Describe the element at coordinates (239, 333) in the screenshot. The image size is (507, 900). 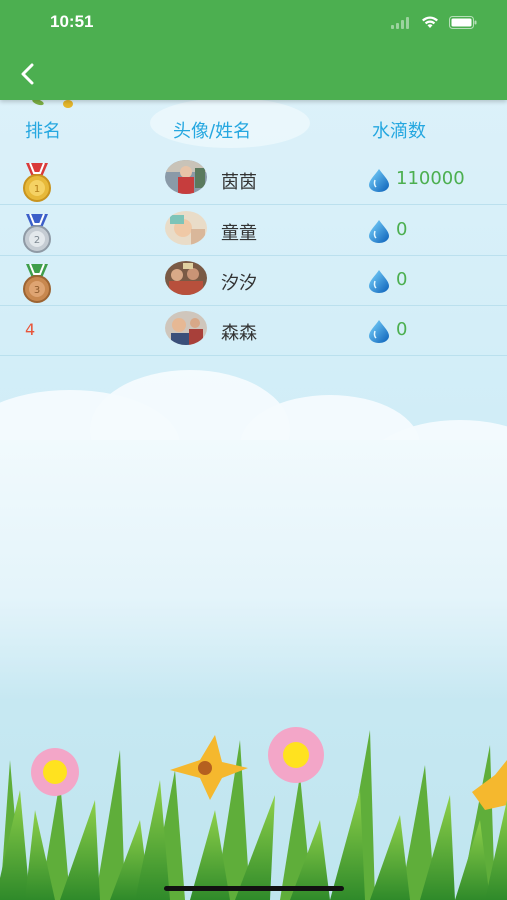
I see `player-name: 森森` at that location.